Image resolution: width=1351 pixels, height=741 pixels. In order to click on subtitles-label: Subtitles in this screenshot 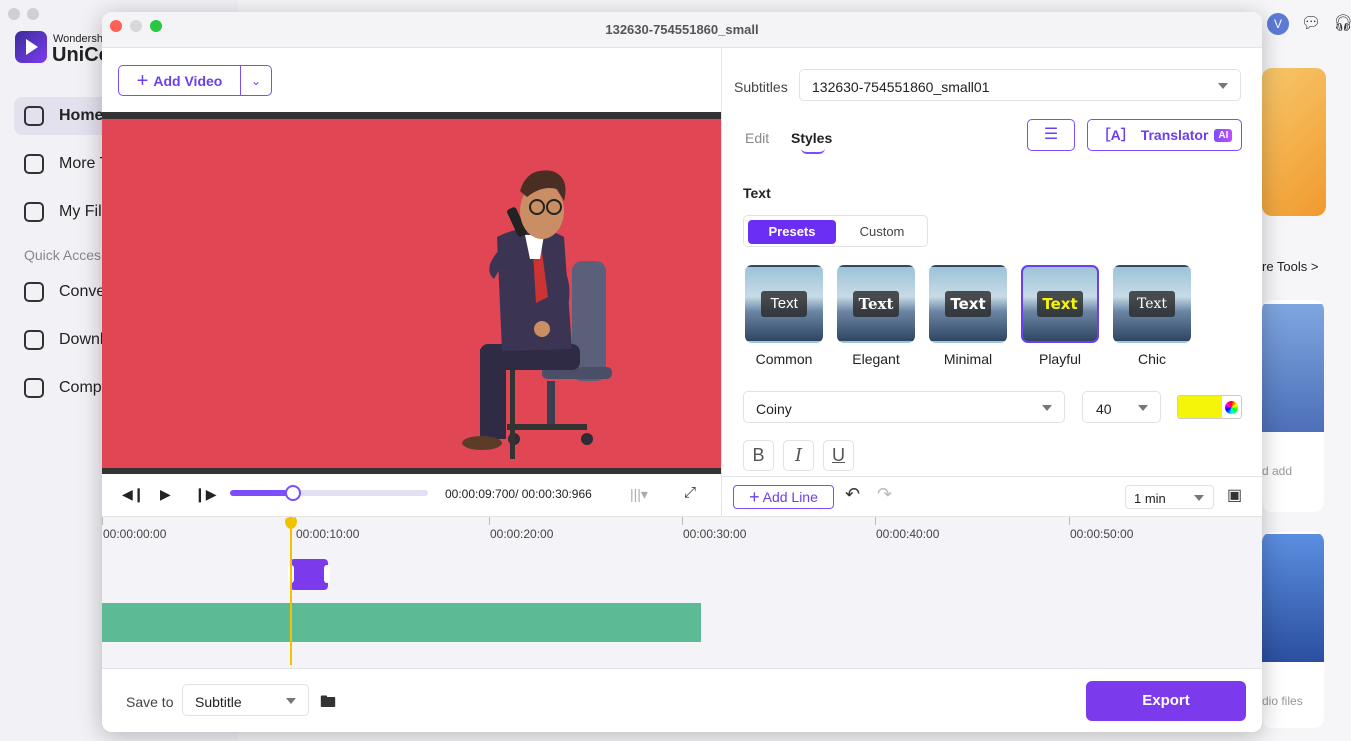, I will do `click(761, 87)`.